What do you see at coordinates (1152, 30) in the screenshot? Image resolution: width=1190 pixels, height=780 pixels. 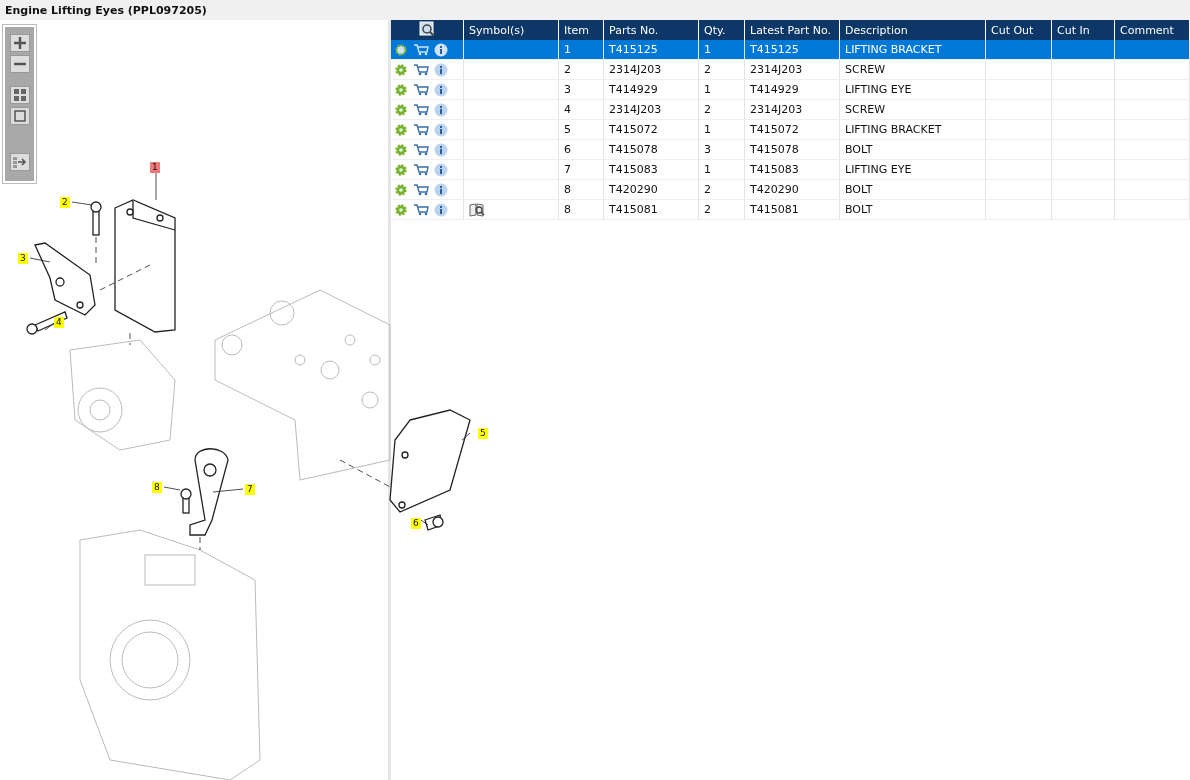 I see `column-header: Comment` at bounding box center [1152, 30].